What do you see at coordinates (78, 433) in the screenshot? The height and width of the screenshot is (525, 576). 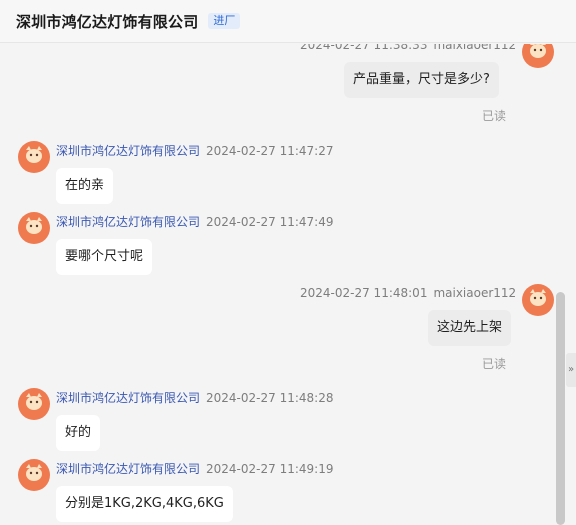 I see `message-bubble: 好的` at bounding box center [78, 433].